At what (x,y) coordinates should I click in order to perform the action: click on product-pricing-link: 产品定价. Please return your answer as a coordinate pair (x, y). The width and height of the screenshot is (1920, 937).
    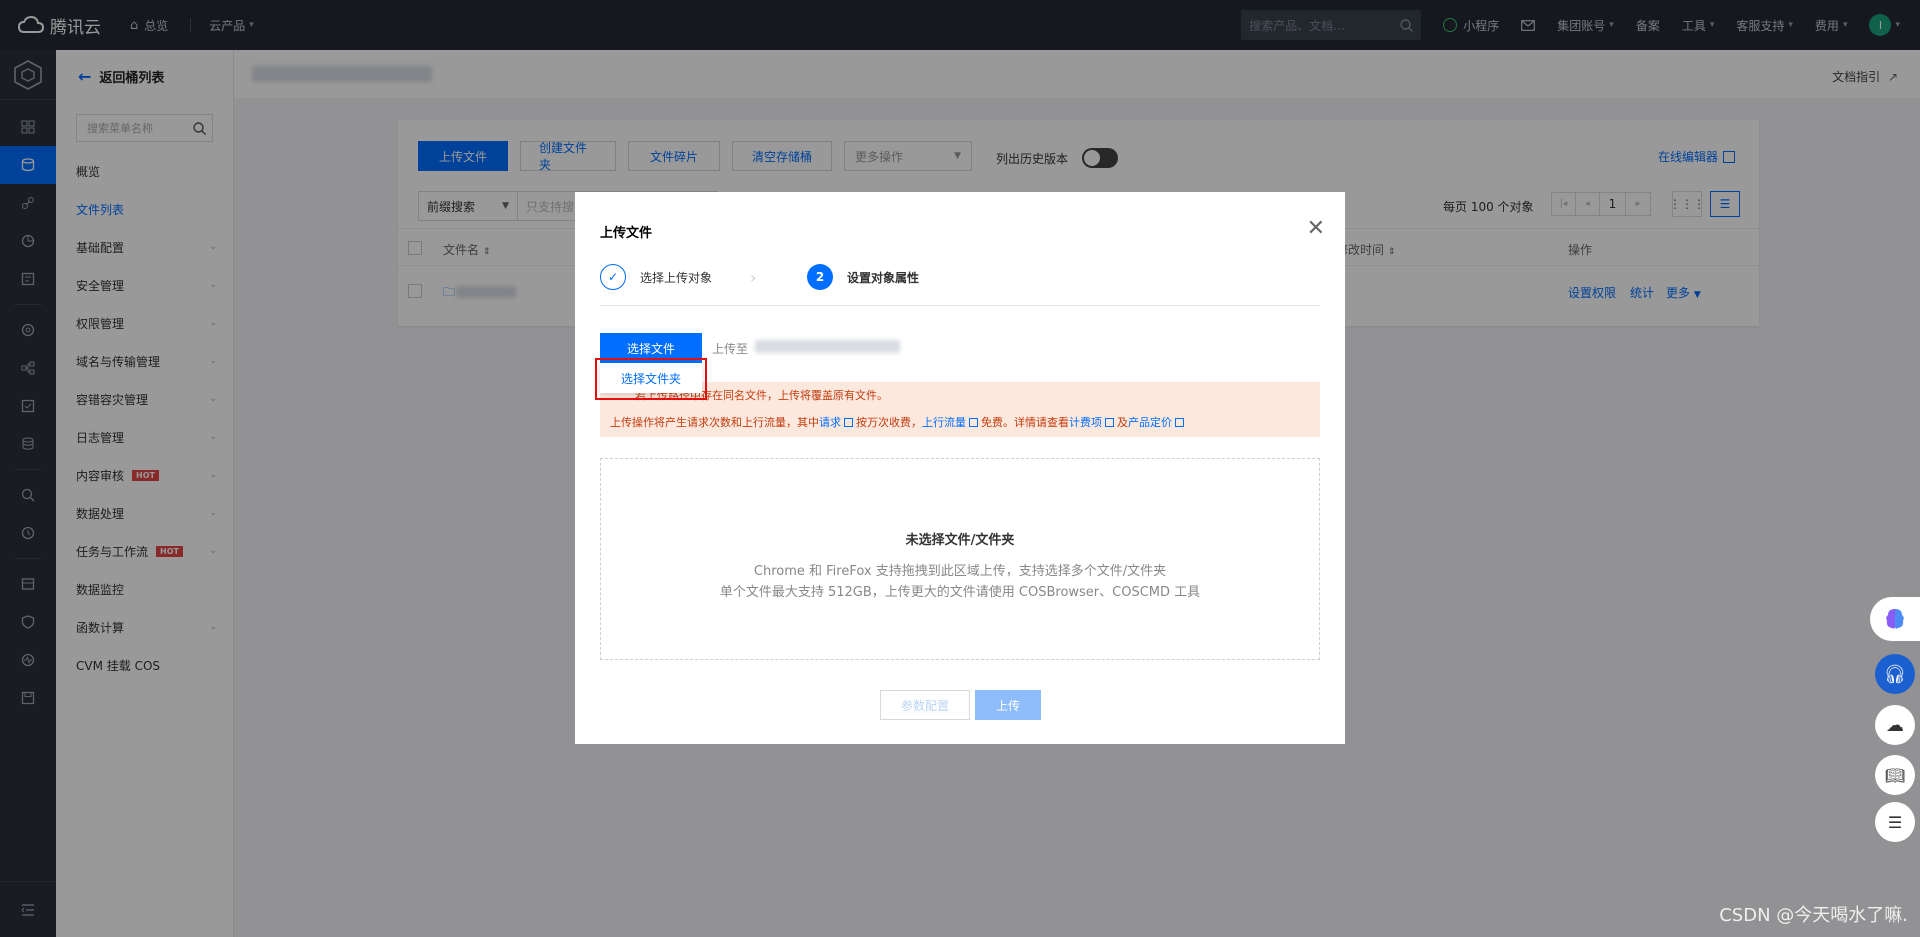
    Looking at the image, I should click on (1150, 422).